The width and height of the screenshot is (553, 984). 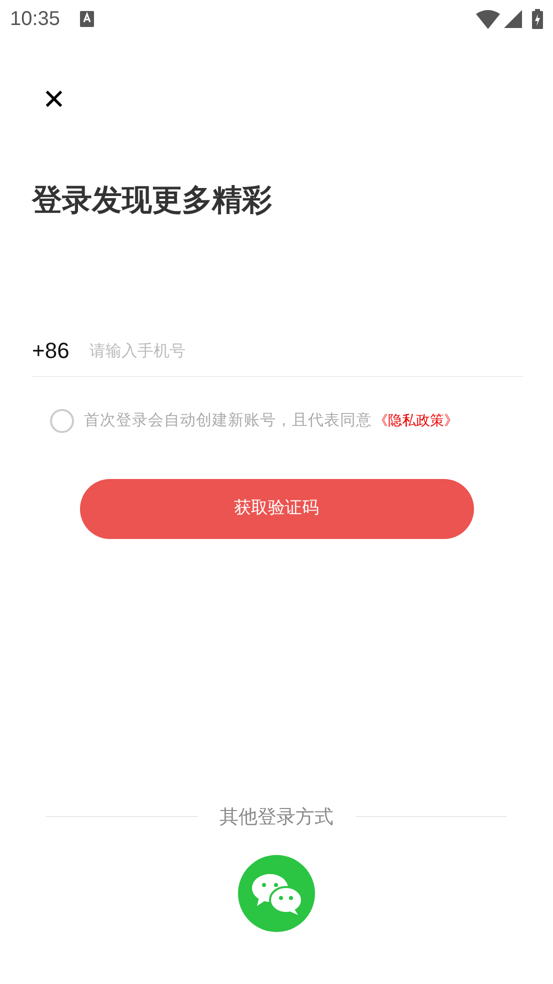 I want to click on status-time: 10:35, so click(x=35, y=19).